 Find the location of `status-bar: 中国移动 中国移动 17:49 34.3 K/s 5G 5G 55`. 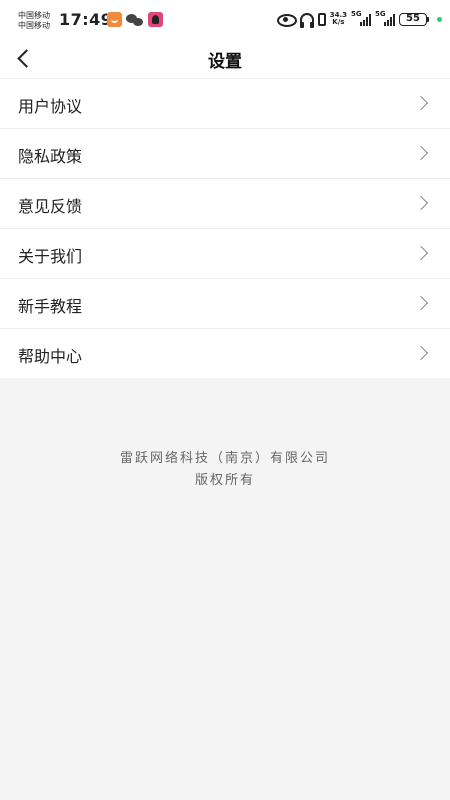

status-bar: 中国移动 中国移动 17:49 34.3 K/s 5G 5G 55 is located at coordinates (225, 21).